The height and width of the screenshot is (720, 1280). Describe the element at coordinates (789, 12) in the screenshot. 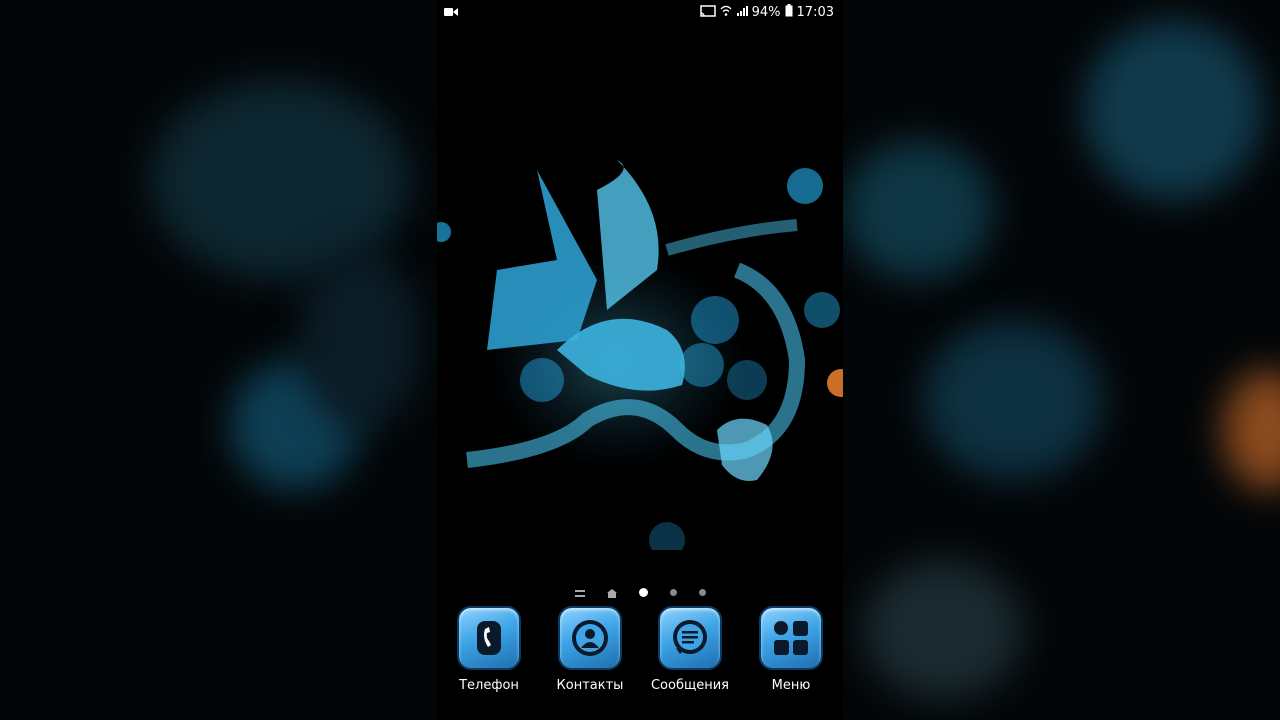

I see `battery-icon` at that location.